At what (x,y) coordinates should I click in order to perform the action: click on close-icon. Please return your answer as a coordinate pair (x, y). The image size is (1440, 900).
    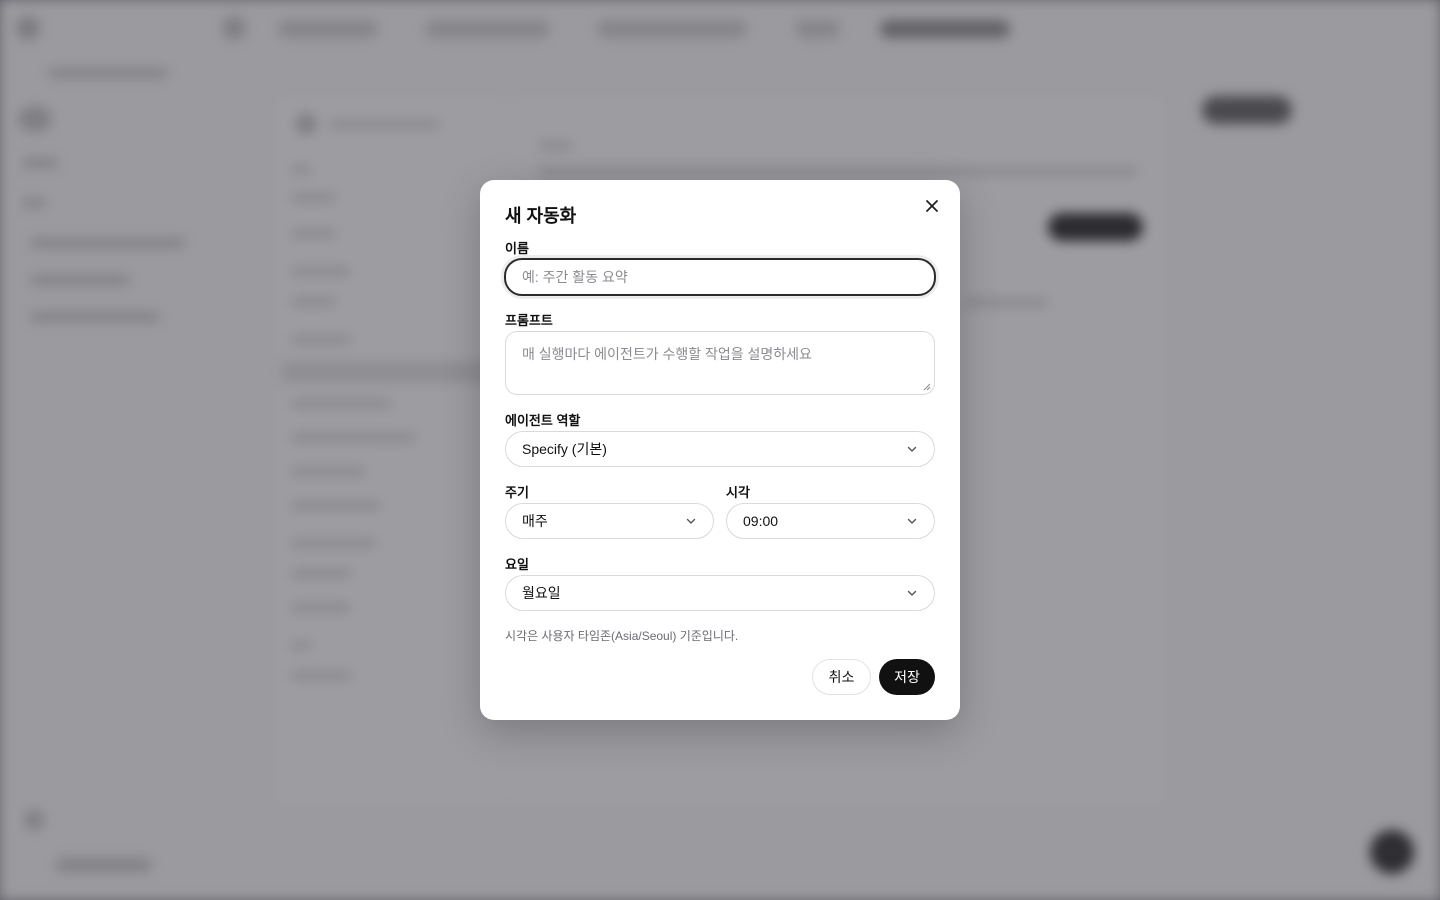
    Looking at the image, I should click on (932, 206).